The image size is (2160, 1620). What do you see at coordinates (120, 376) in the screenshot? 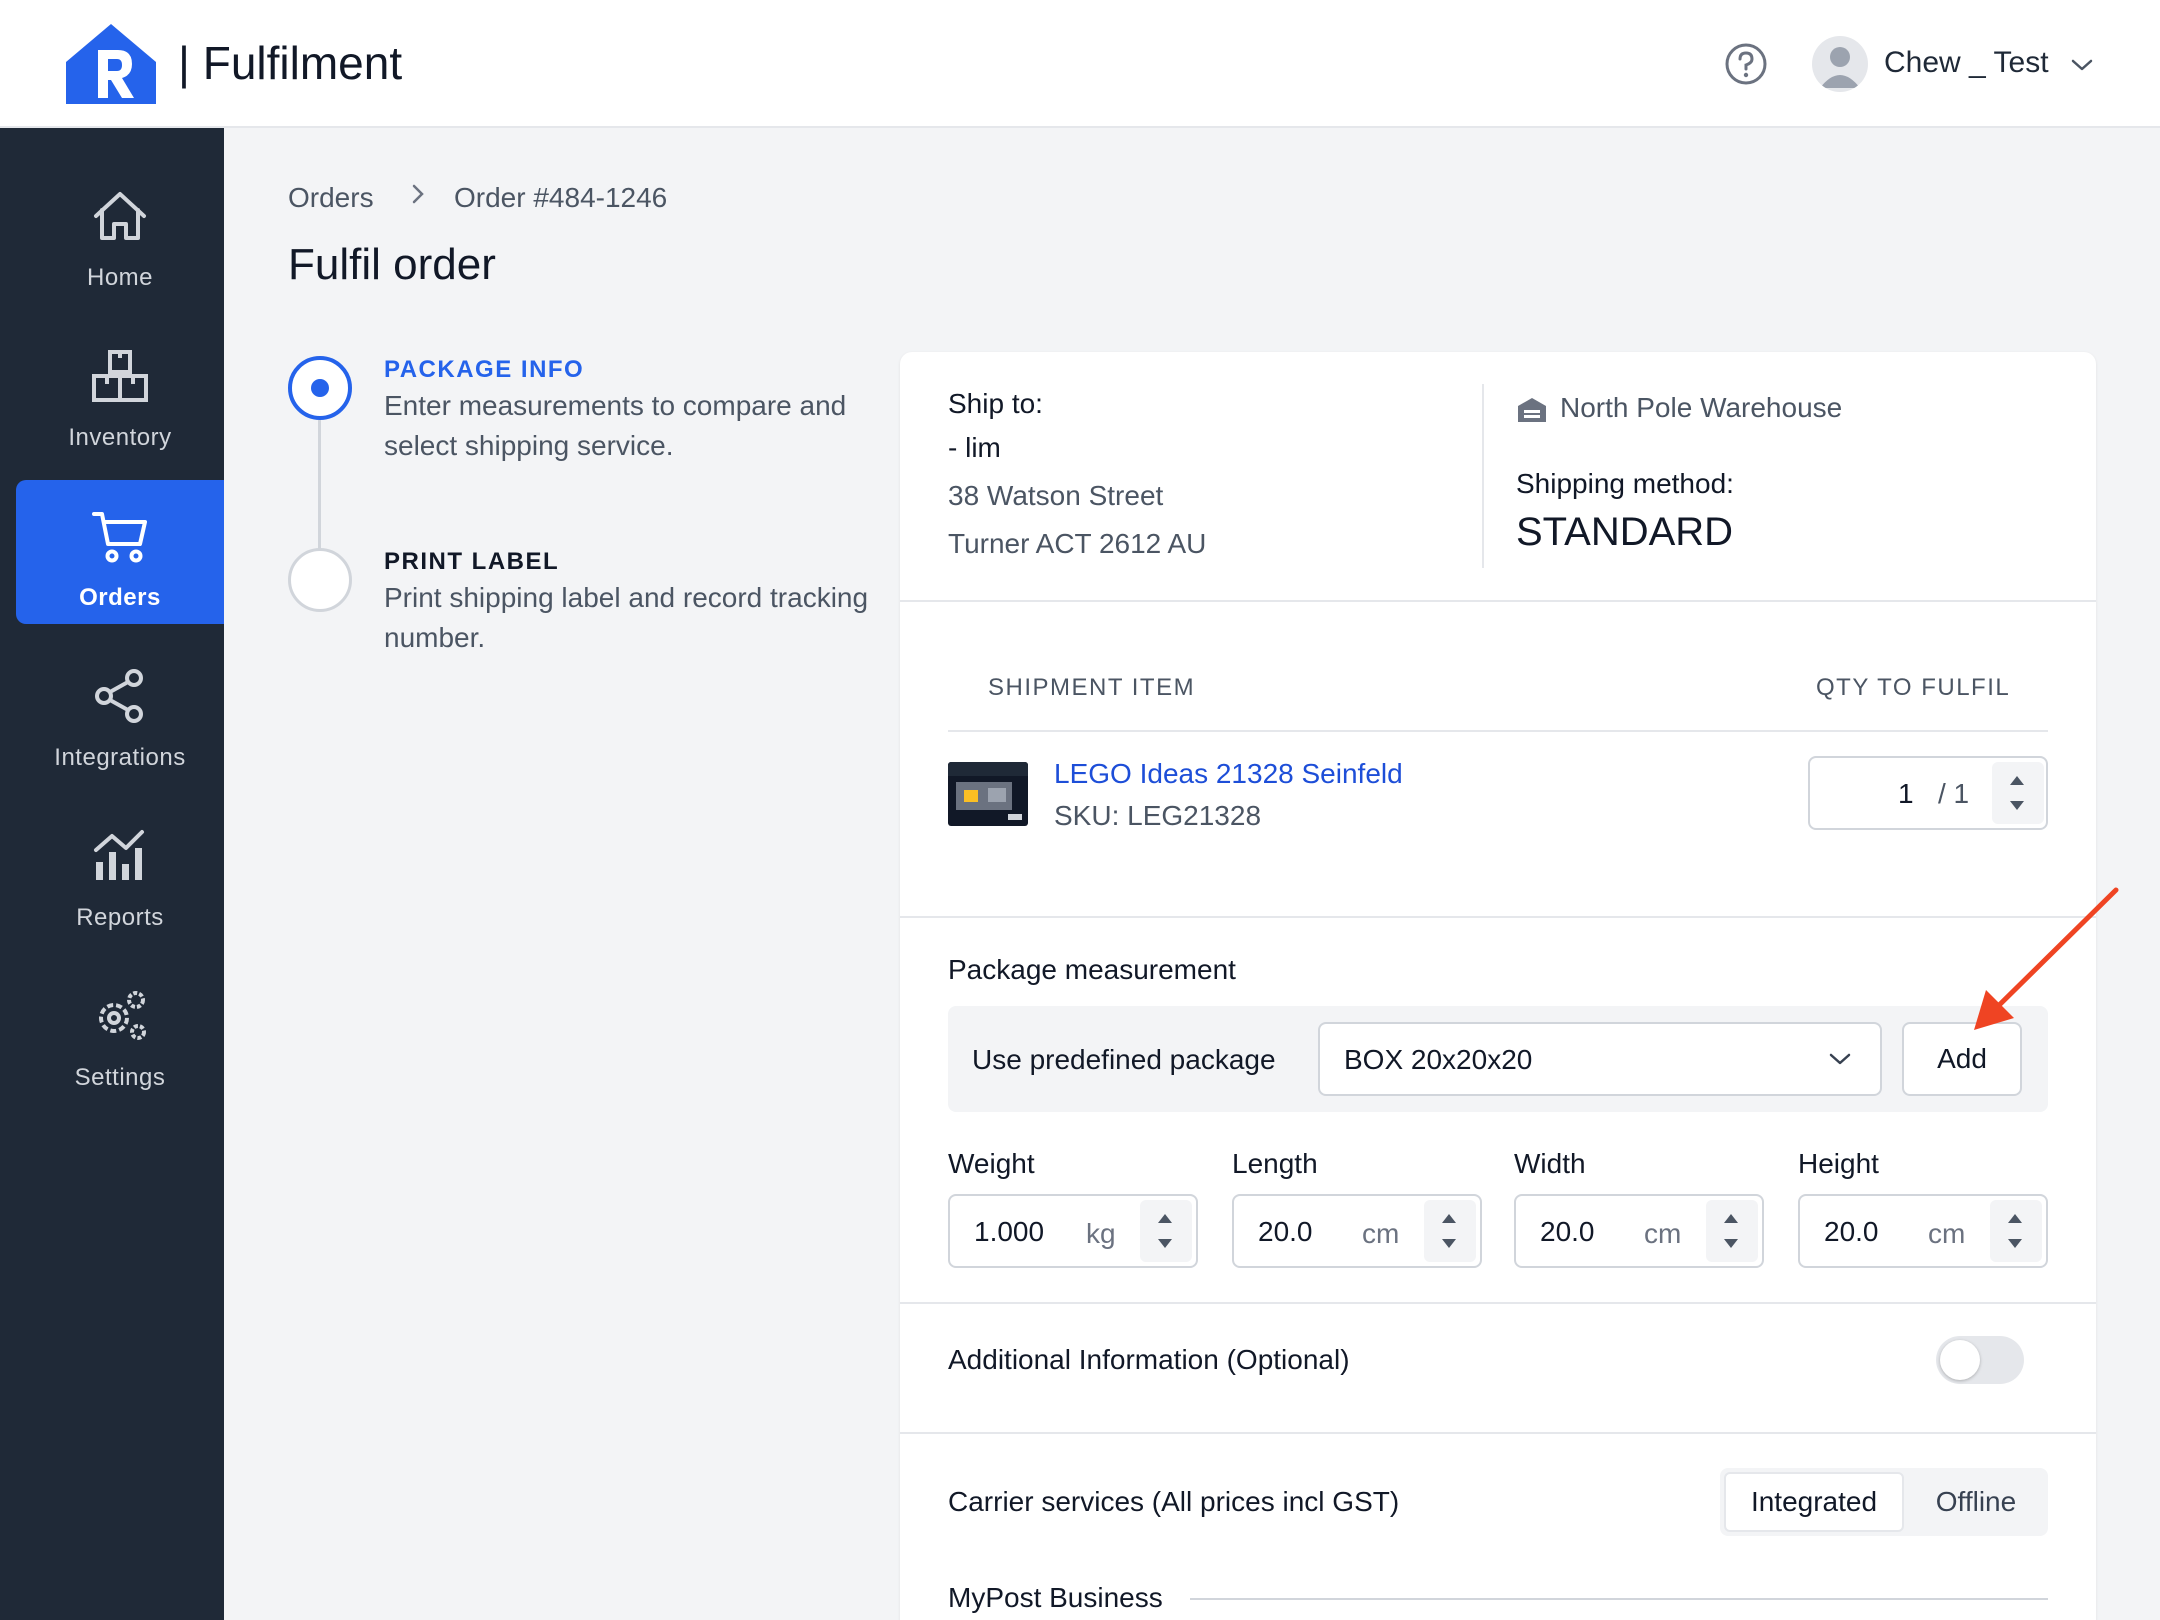
I see `boxes-icon` at bounding box center [120, 376].